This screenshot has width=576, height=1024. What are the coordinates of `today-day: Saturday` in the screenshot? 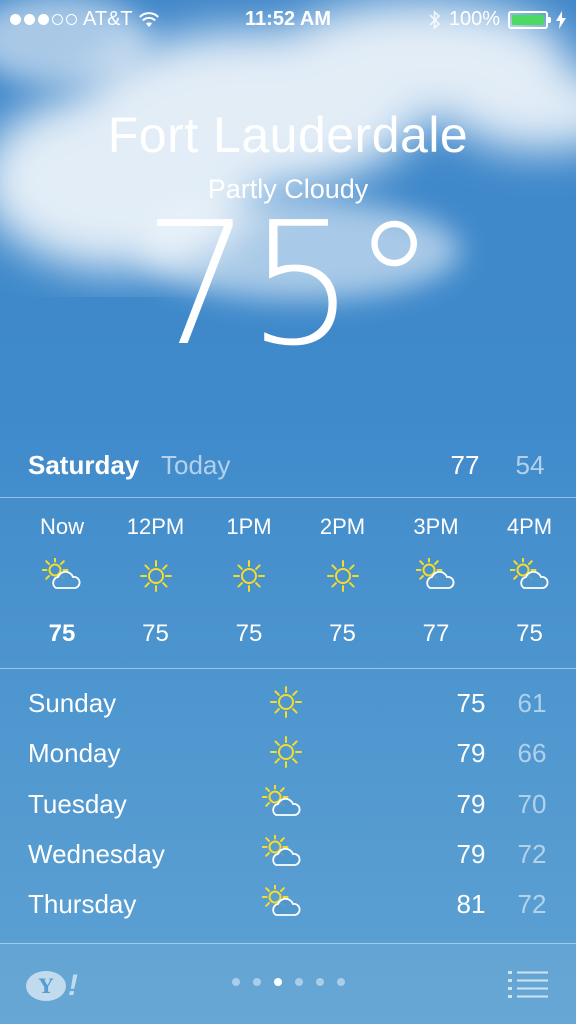 It's located at (84, 465).